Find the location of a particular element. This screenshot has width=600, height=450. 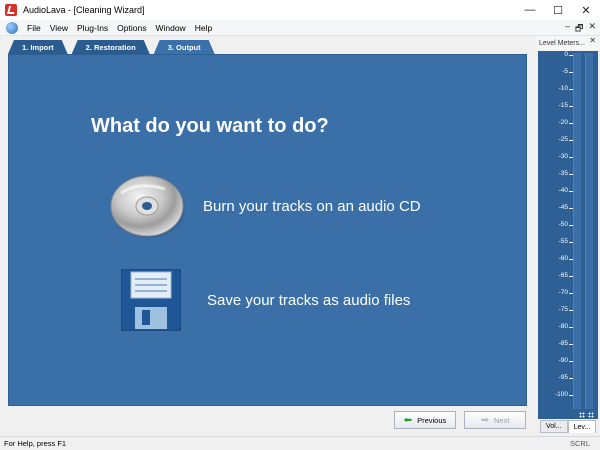

meter-scale-label: -50 is located at coordinates (563, 224).